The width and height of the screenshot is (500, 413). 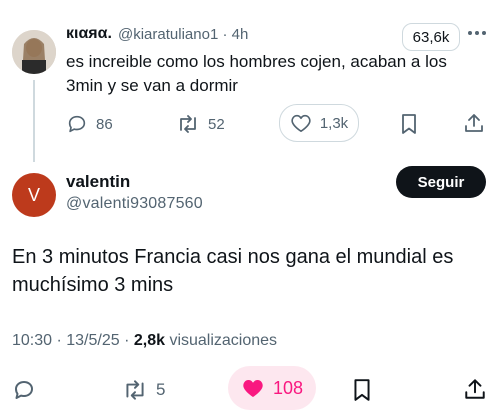 I want to click on parent-avatar, so click(x=34, y=52).